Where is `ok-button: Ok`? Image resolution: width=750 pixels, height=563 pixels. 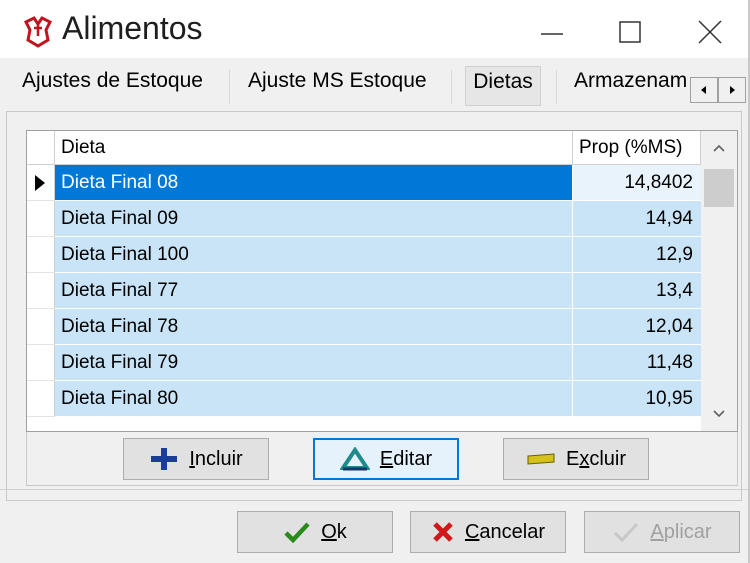
ok-button: Ok is located at coordinates (315, 532).